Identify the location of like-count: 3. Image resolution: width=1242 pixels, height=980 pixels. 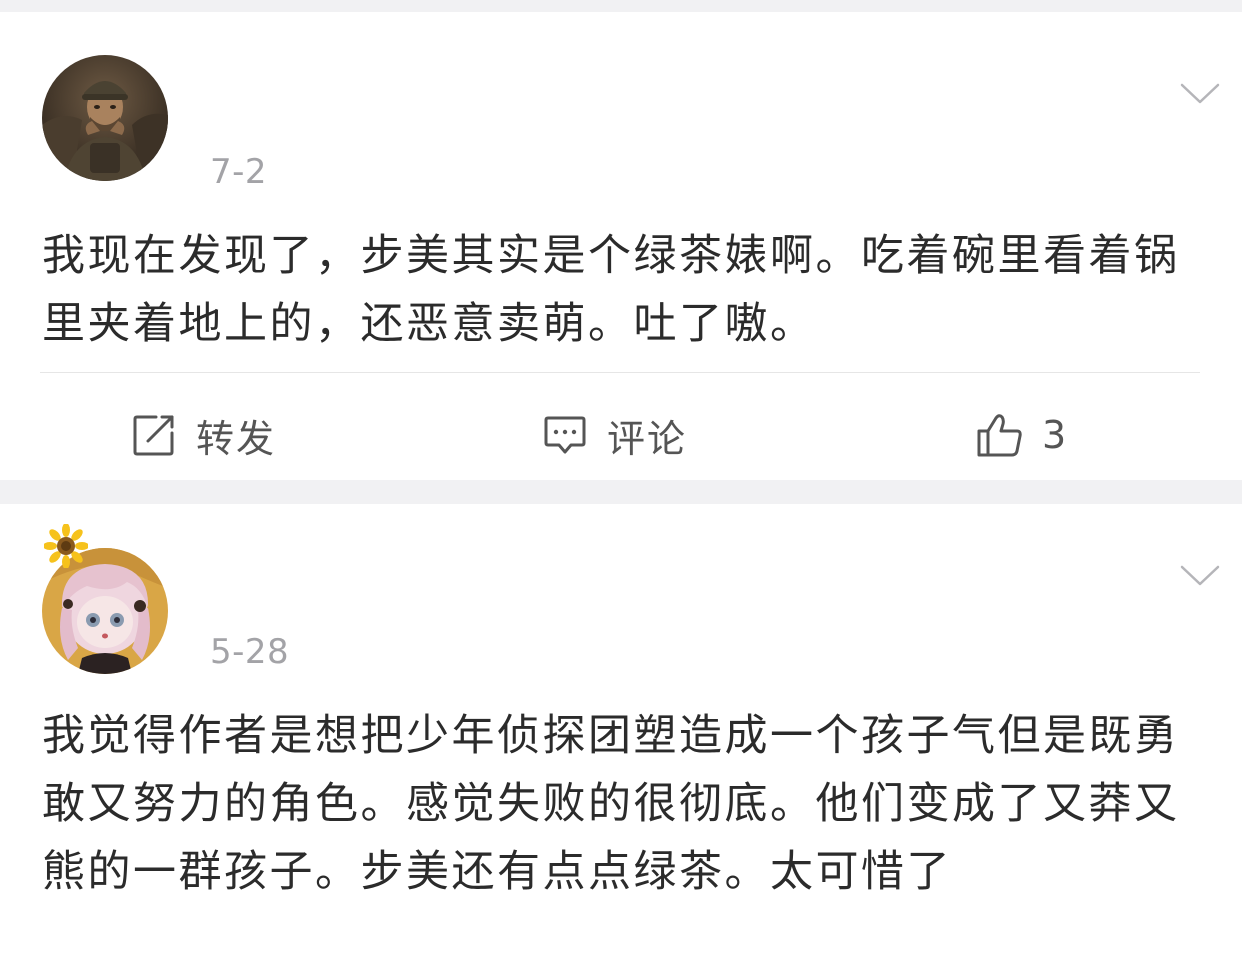
(1055, 435).